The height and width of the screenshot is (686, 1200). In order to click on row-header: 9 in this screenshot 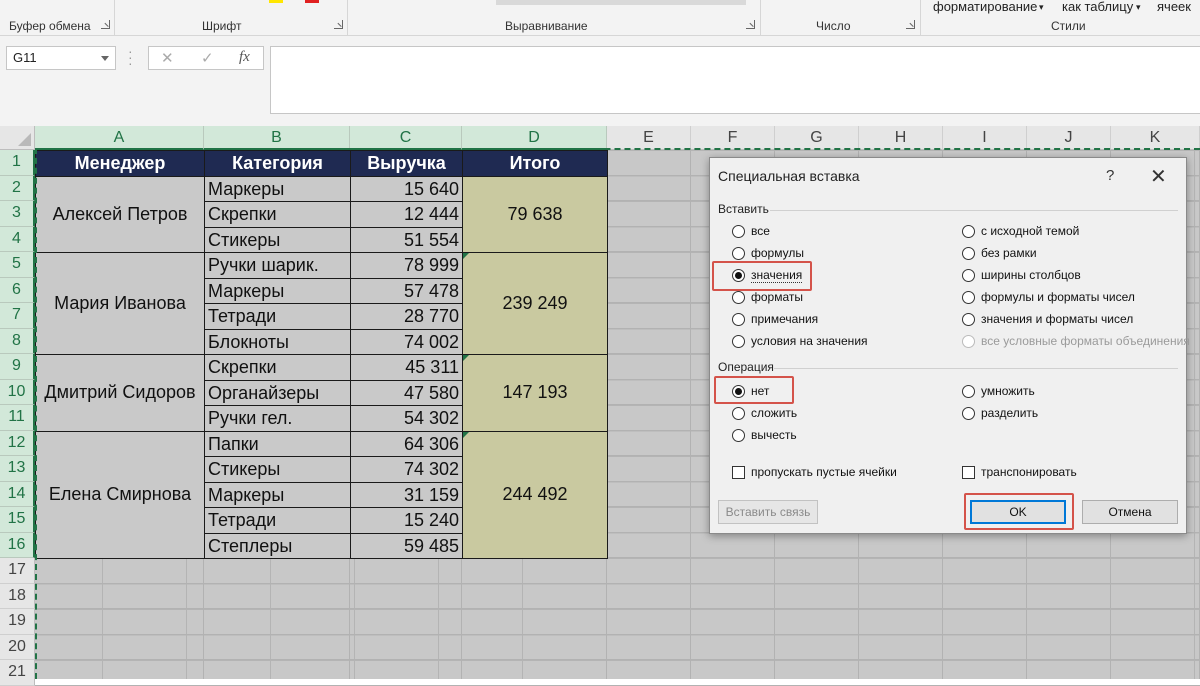, I will do `click(17, 367)`.